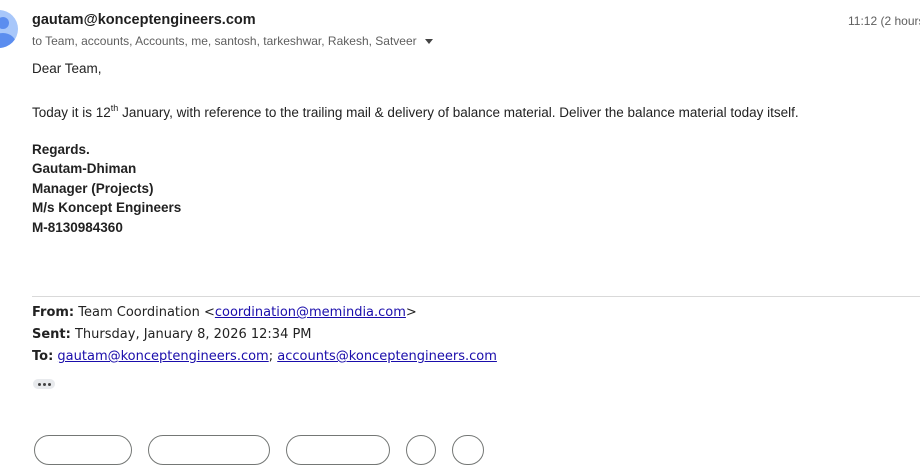  I want to click on greeting: Dear Team,, so click(67, 68).